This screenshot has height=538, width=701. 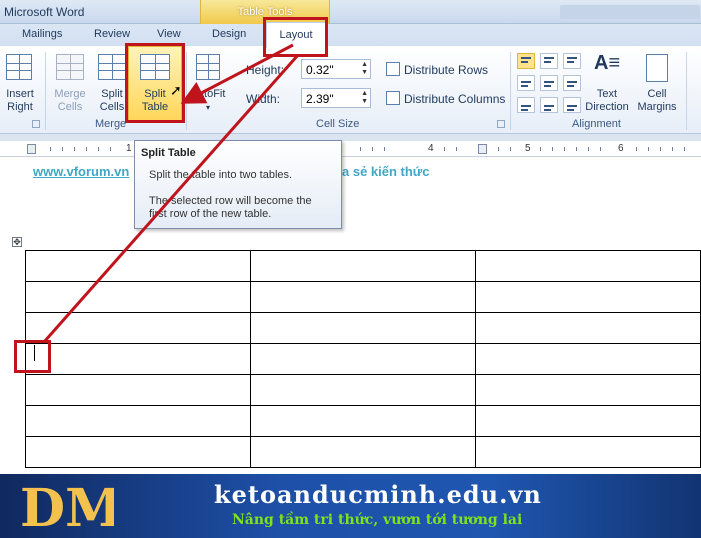 What do you see at coordinates (112, 67) in the screenshot?
I see `split-cells-icon` at bounding box center [112, 67].